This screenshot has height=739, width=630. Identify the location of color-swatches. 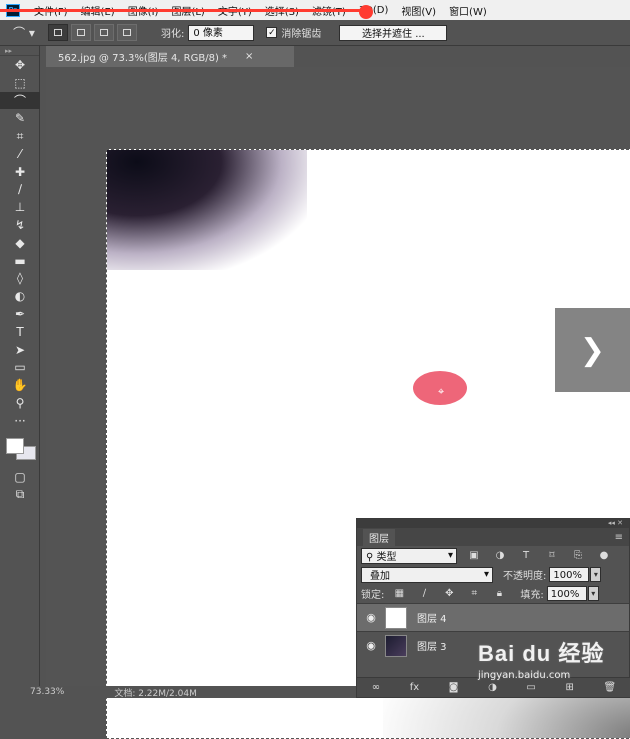
(19, 449).